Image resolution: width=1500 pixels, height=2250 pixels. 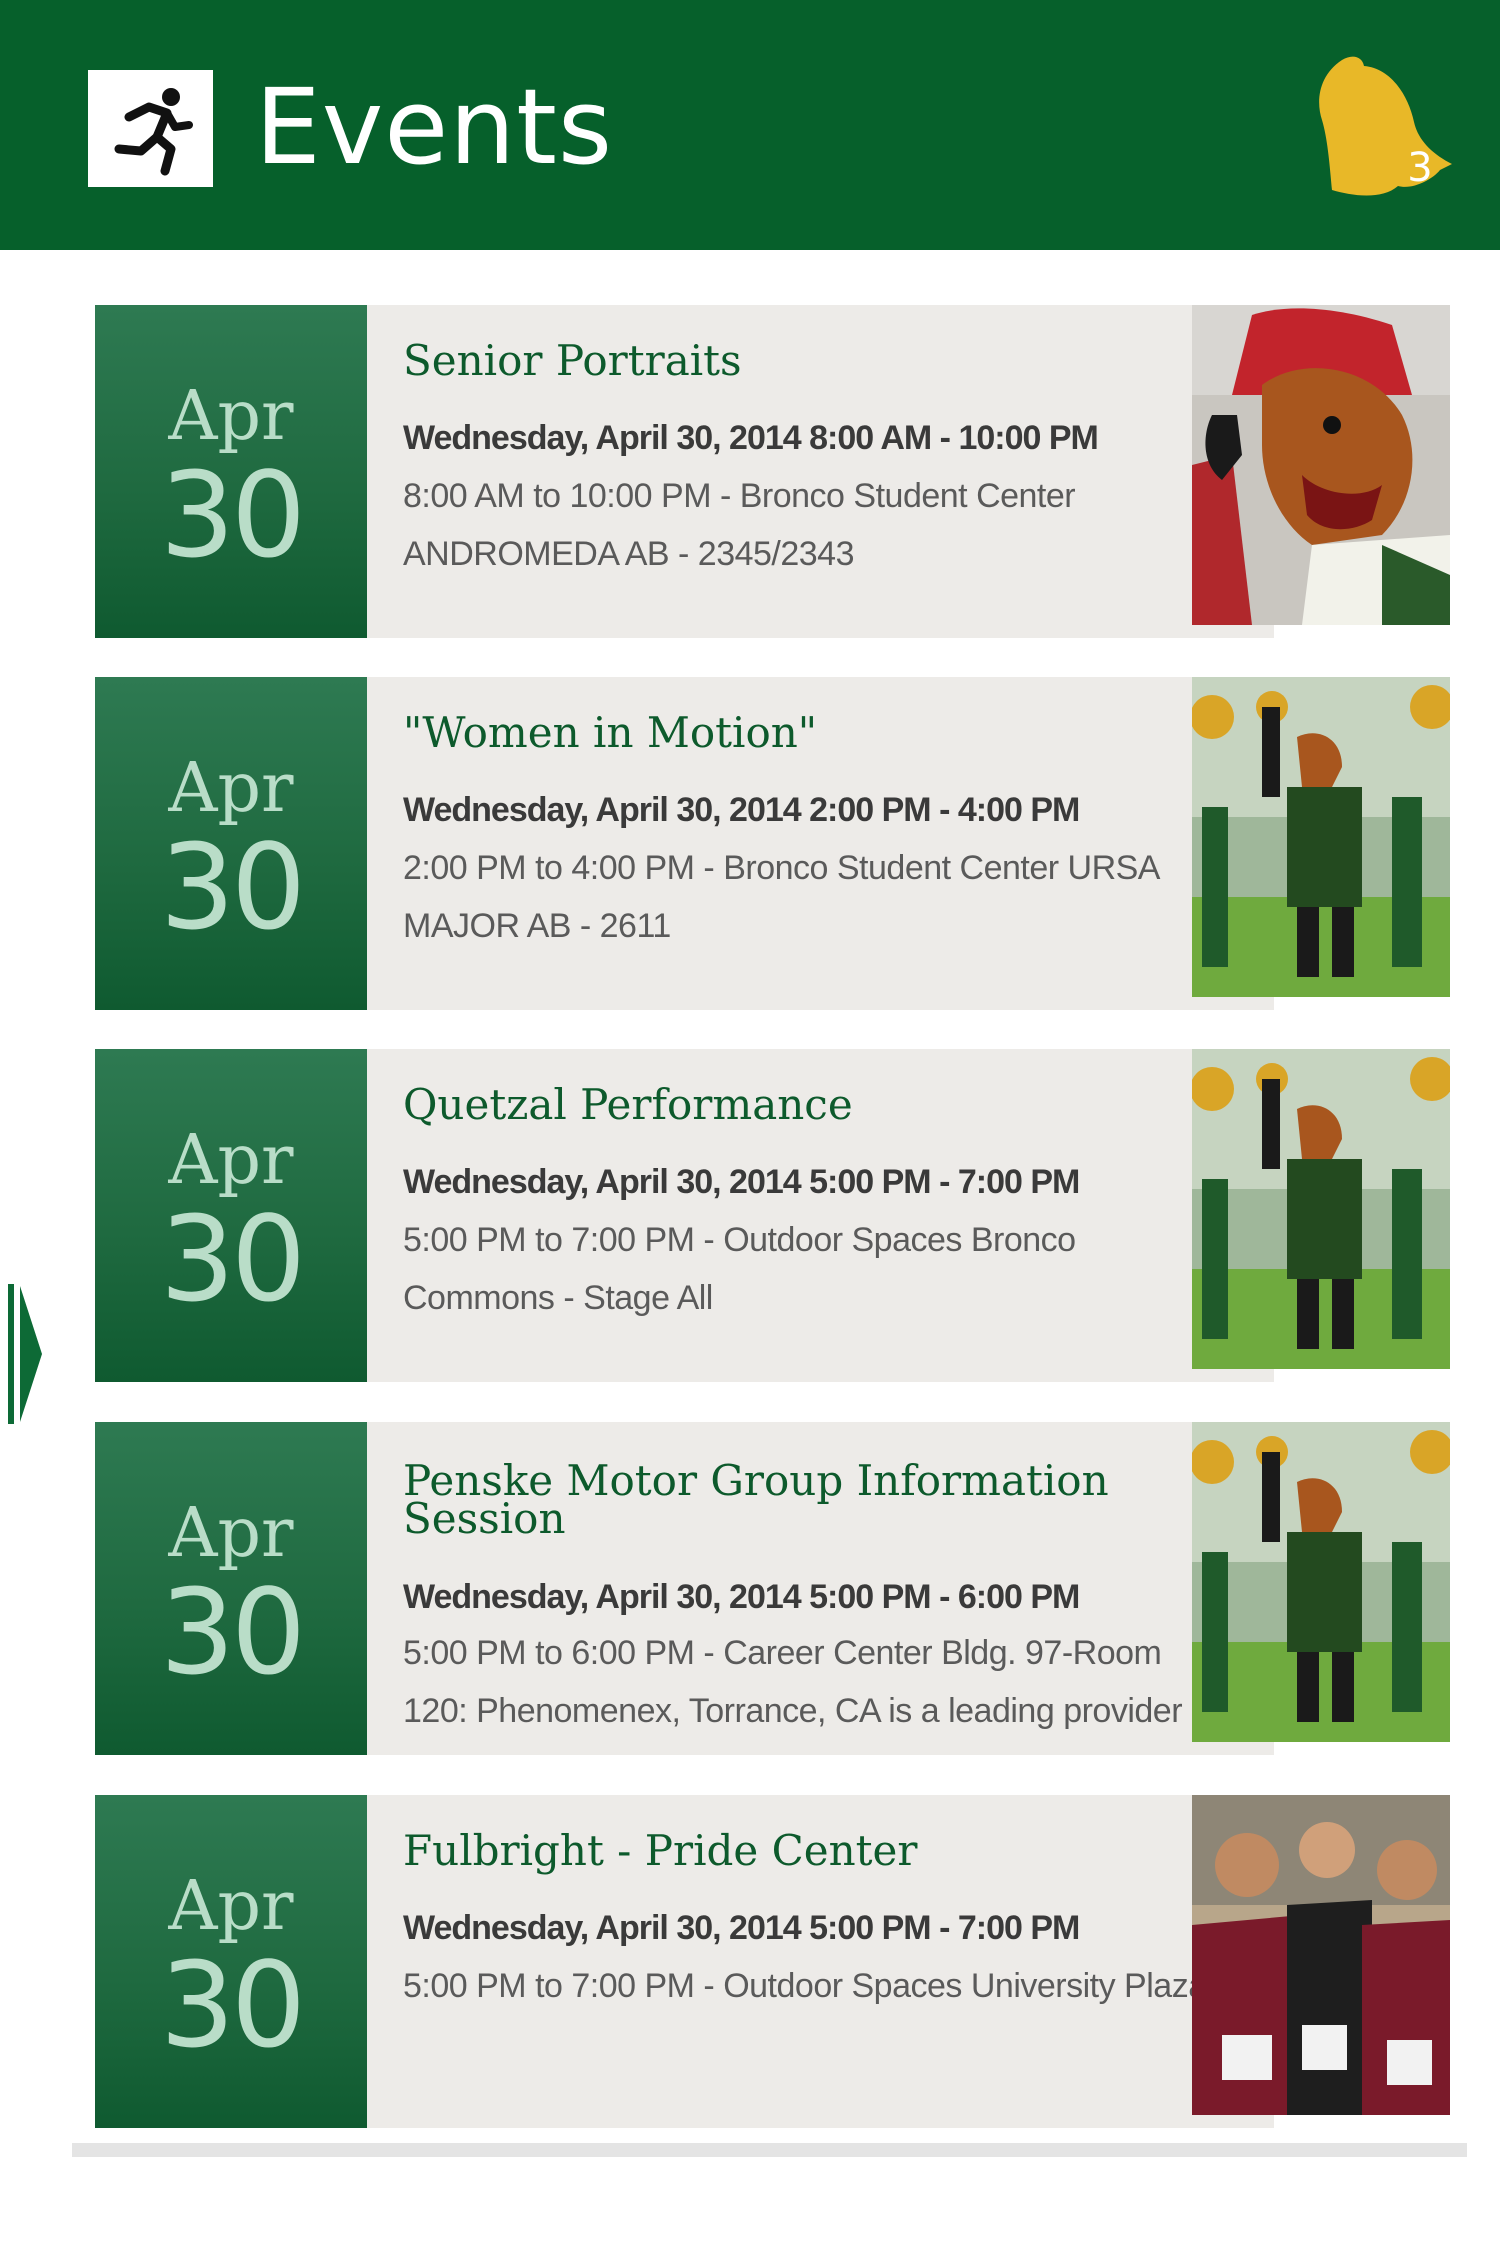 I want to click on header-divider, so click(x=735, y=255).